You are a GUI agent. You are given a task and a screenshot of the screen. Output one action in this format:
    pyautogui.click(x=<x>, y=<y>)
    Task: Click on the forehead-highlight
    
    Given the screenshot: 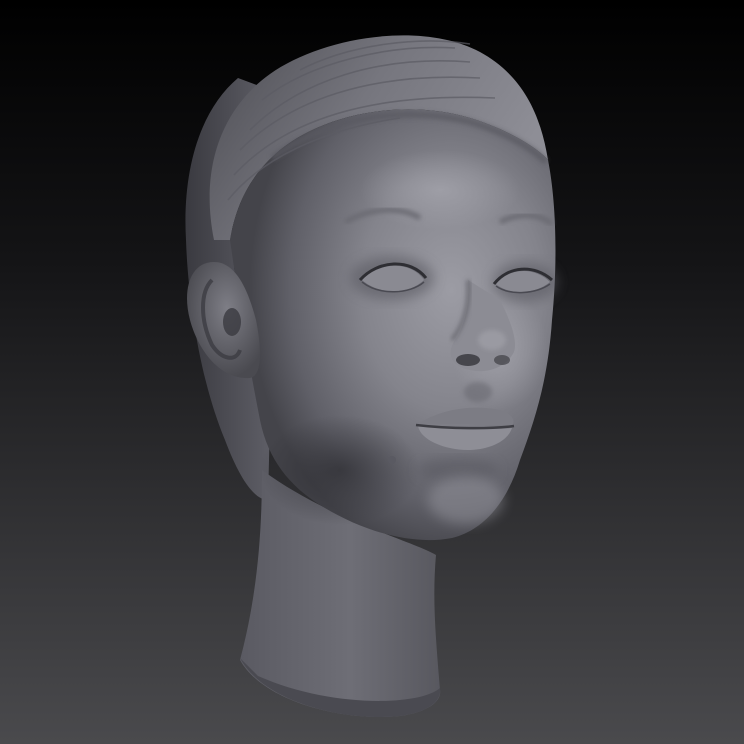 What is the action you would take?
    pyautogui.click(x=440, y=190)
    